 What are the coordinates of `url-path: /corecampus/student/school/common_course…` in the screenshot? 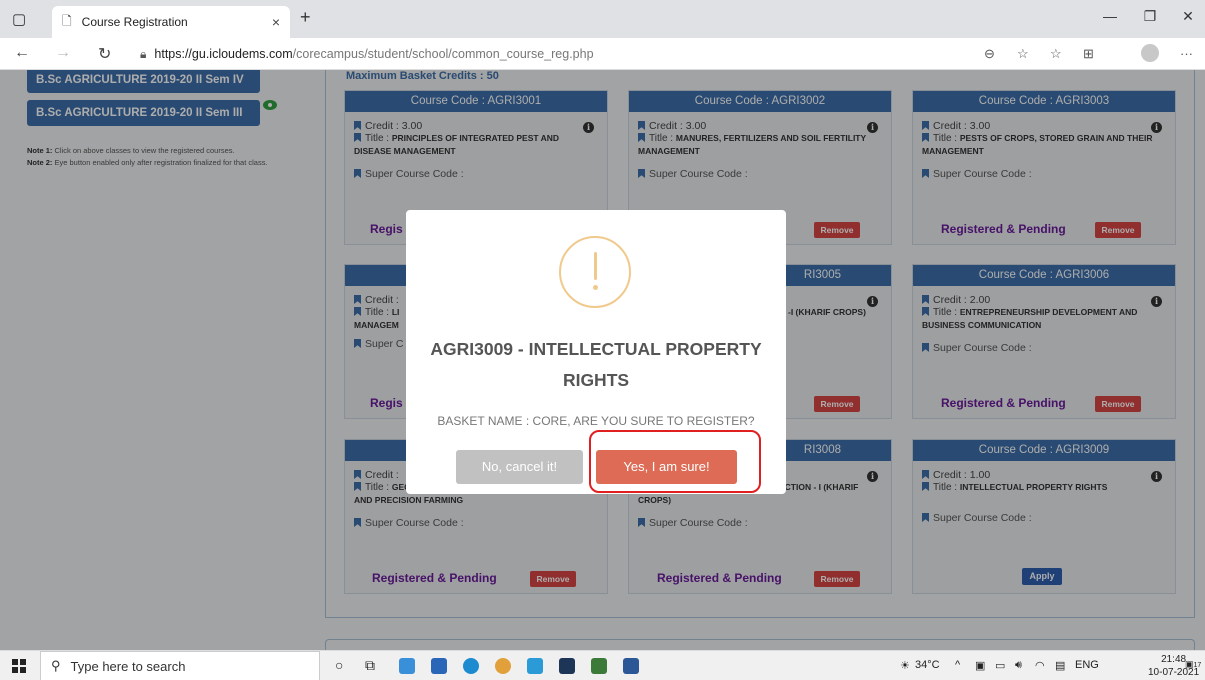 It's located at (443, 54).